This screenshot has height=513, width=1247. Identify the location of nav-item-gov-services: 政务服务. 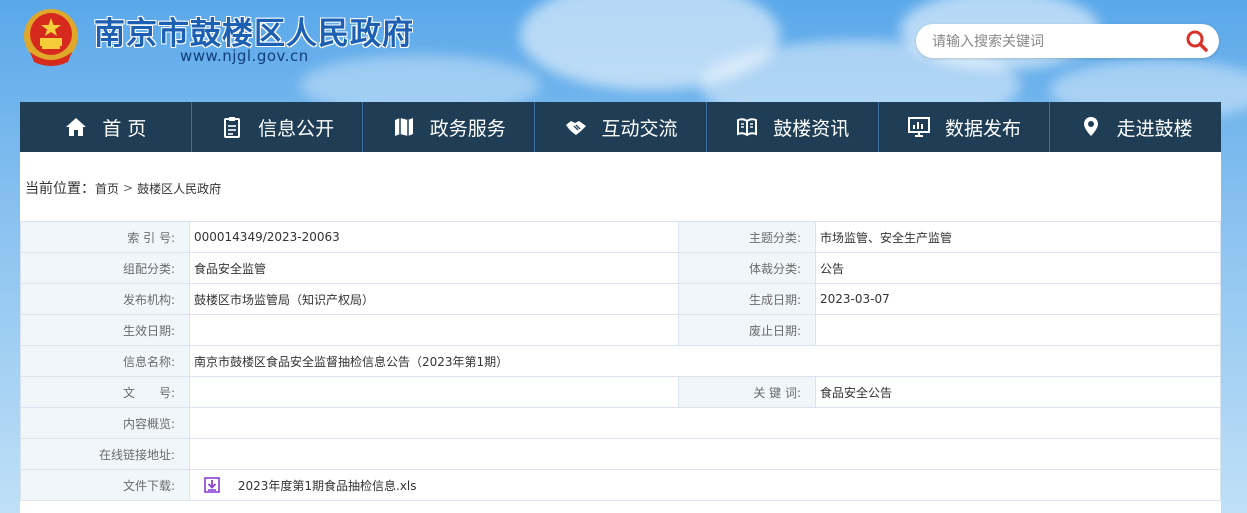
(449, 127).